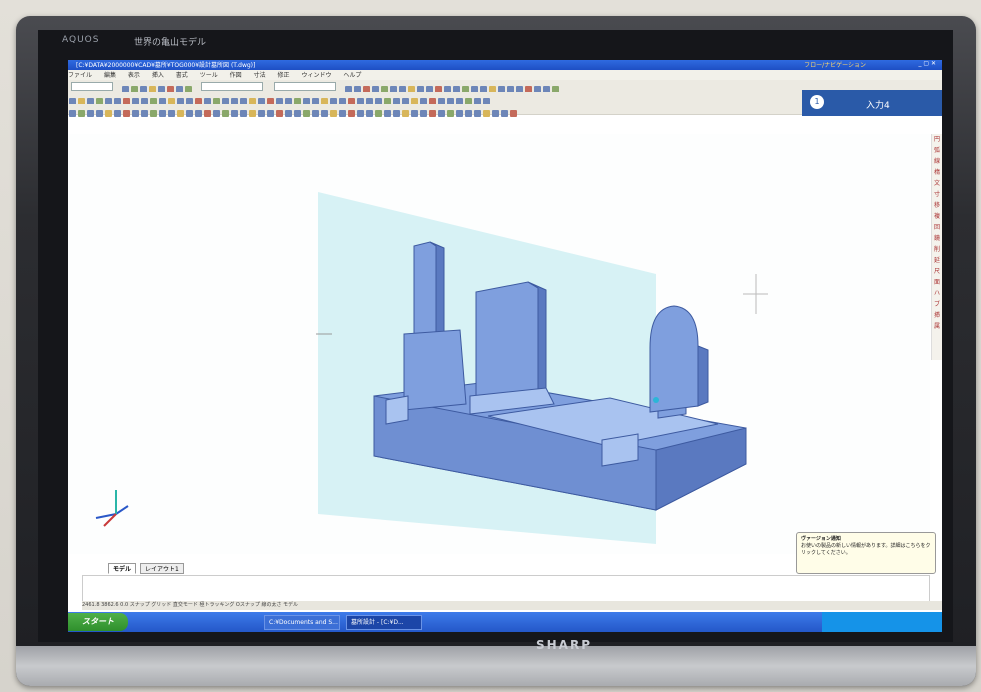  I want to click on menu-edit: 編集, so click(110, 75).